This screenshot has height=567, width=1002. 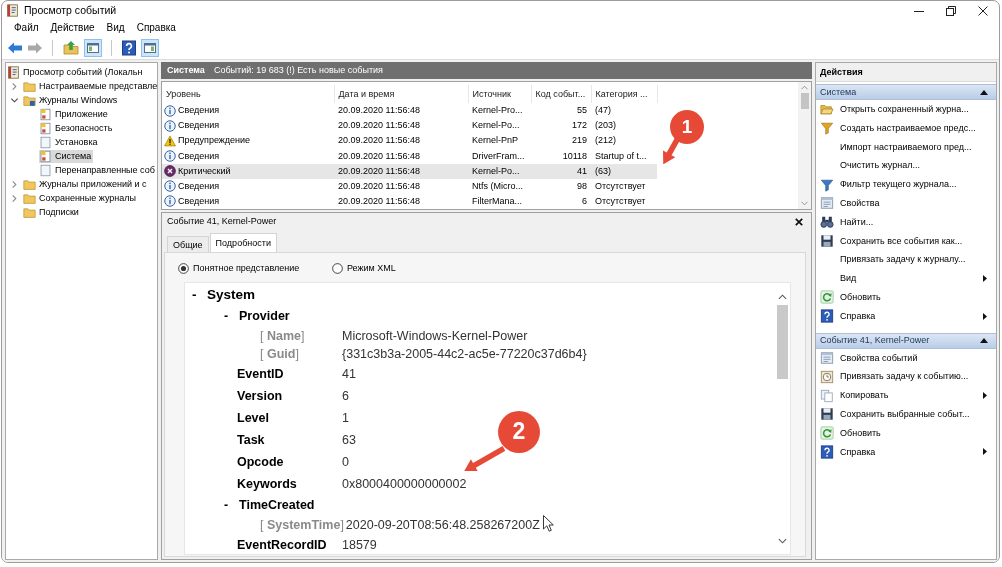 What do you see at coordinates (409, 171) in the screenshot?
I see `table-row: Критический 20.09.2020 11:56:48 Kernel-Po... 41 (63)` at bounding box center [409, 171].